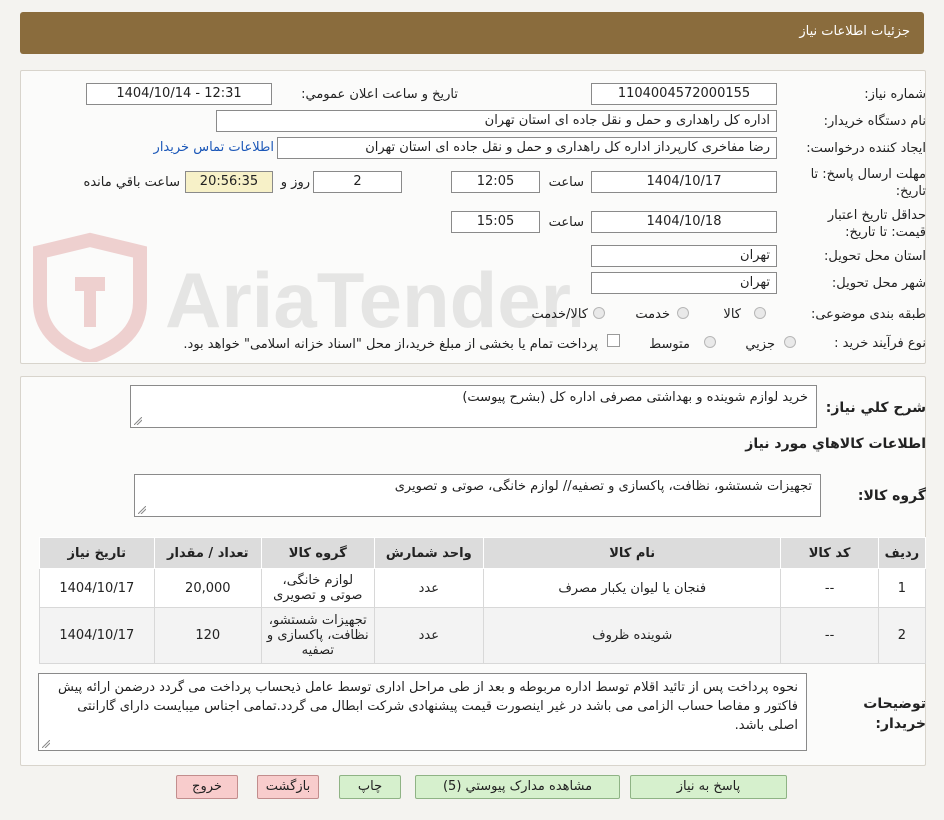  What do you see at coordinates (878, 283) in the screenshot?
I see `city-label: شهر محل تحویل:` at bounding box center [878, 283].